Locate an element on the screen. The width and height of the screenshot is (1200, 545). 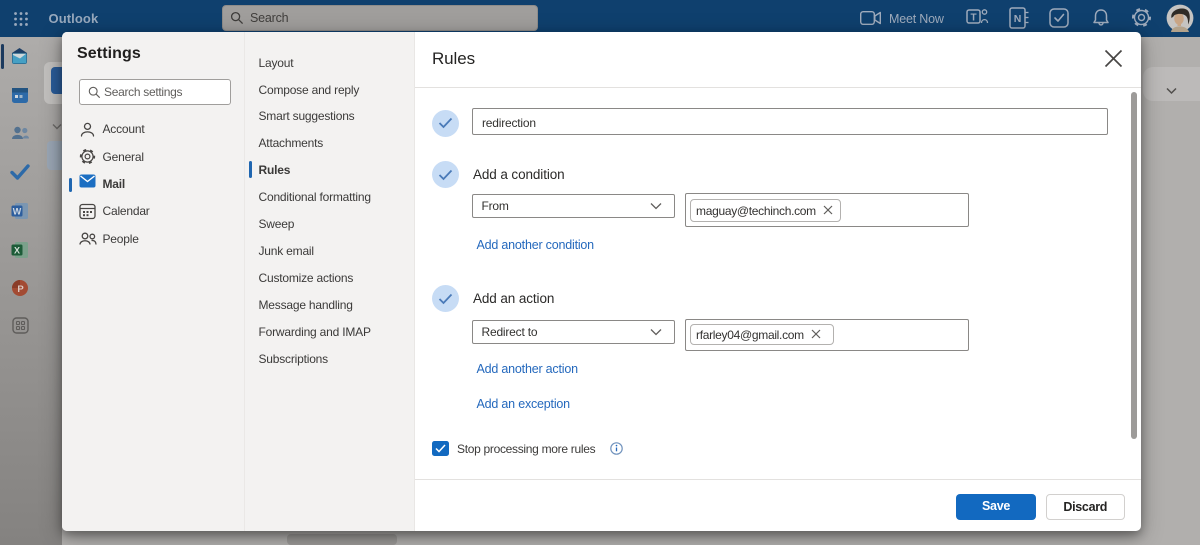
svg-text: T is located at coordinates (973, 18).